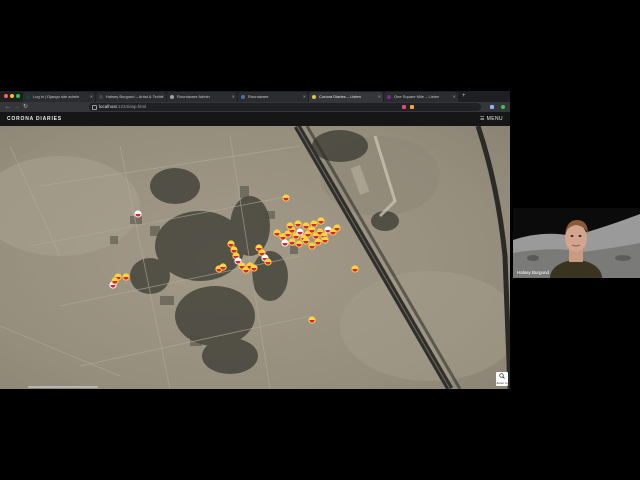  I want to click on tab-label: Corona Diaries – Listen, so click(340, 96).